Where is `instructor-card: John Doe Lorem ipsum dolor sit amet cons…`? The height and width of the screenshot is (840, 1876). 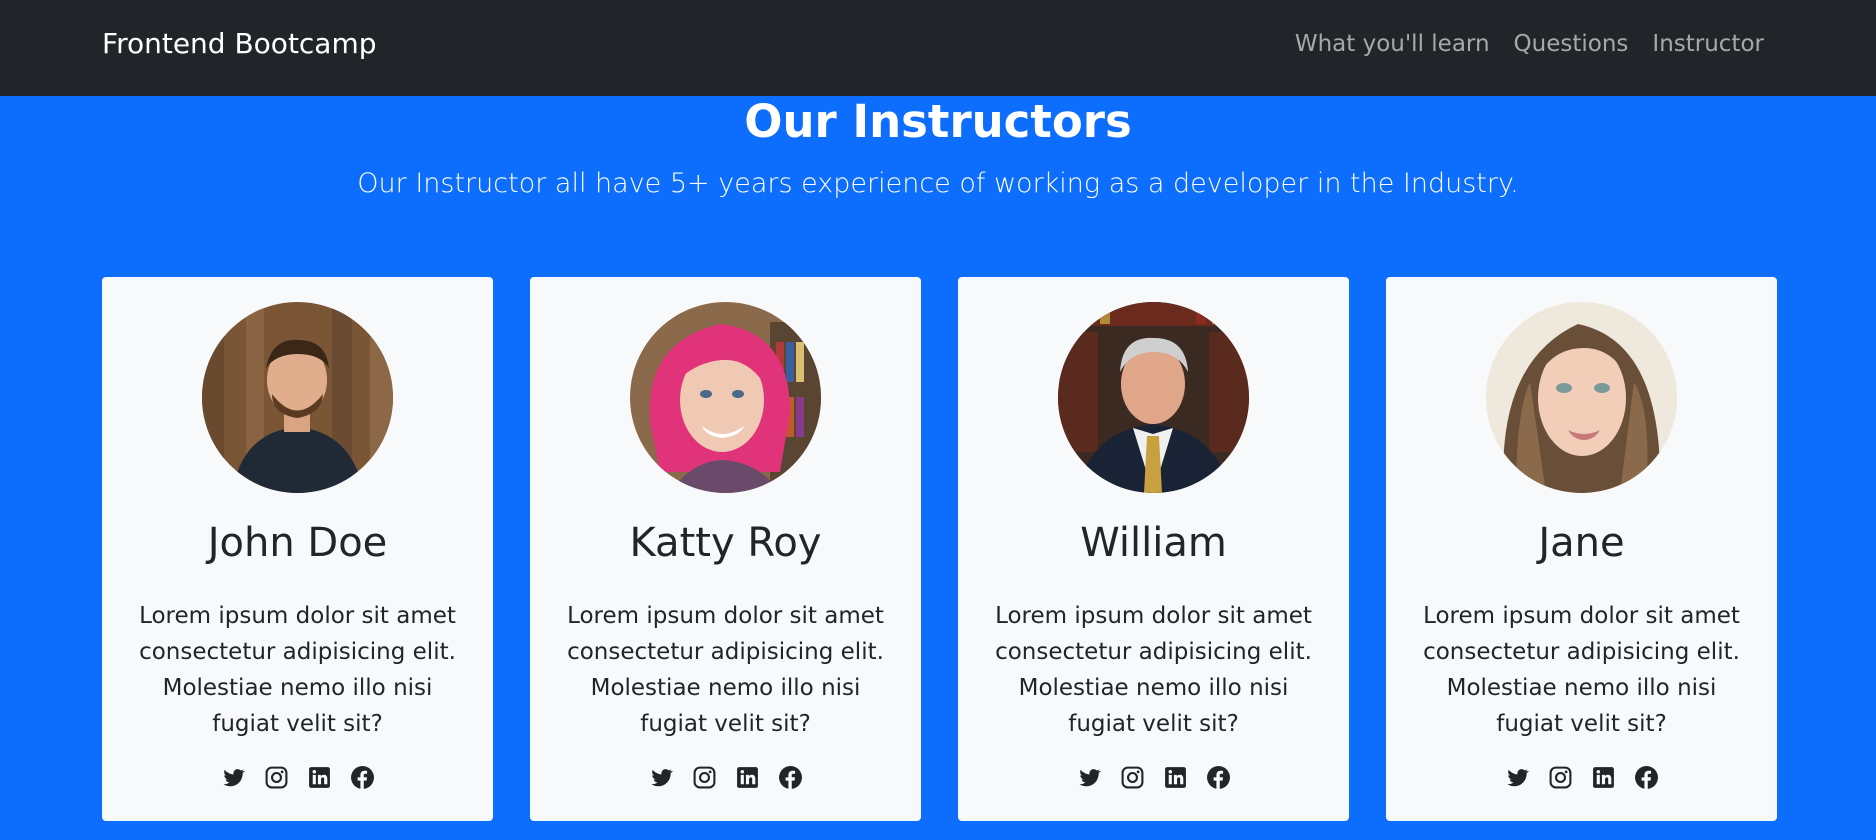 instructor-card: John Doe Lorem ipsum dolor sit amet cons… is located at coordinates (297, 549).